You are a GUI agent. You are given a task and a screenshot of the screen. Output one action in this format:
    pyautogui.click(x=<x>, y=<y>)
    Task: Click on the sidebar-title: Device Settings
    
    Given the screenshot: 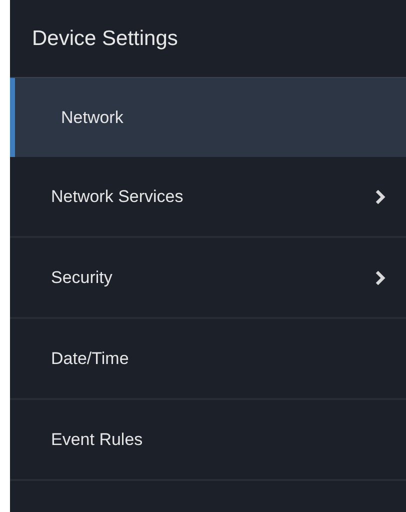 What is the action you would take?
    pyautogui.click(x=105, y=39)
    